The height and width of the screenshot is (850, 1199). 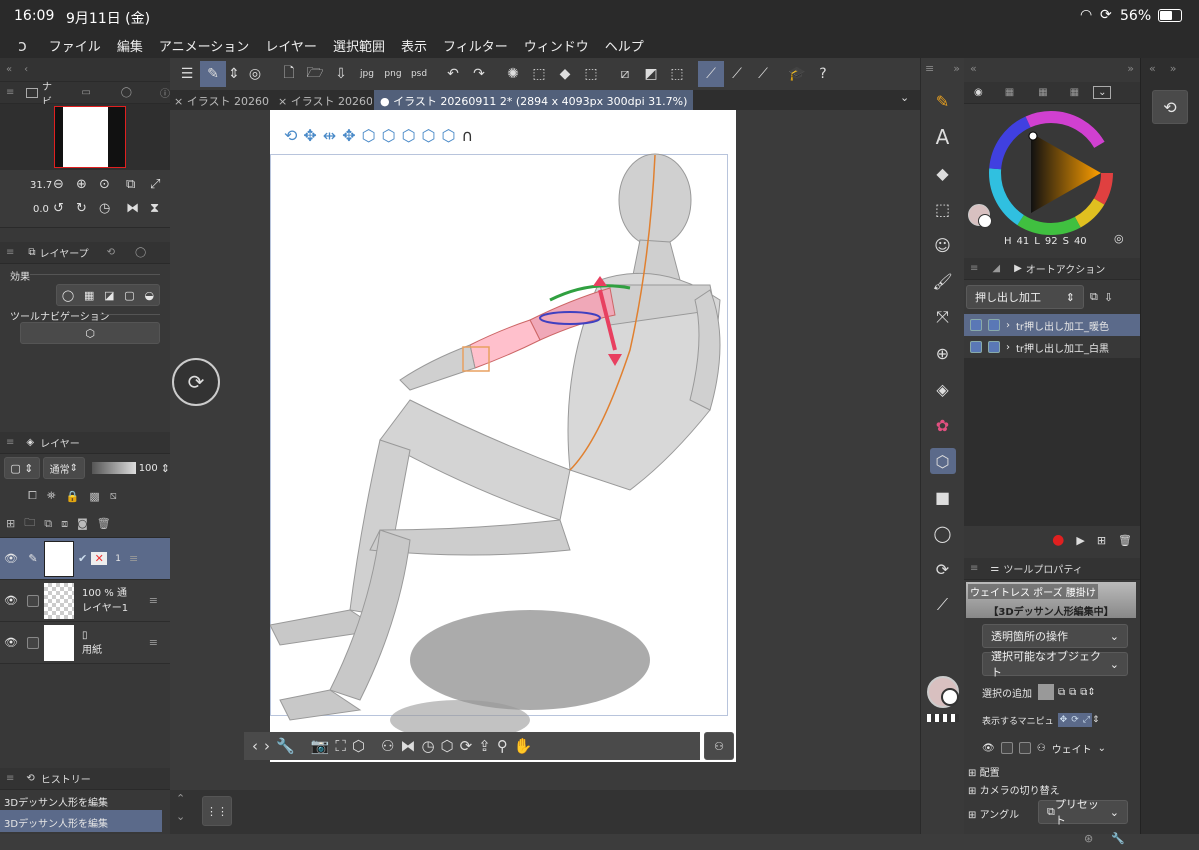 What do you see at coordinates (1024, 748) in the screenshot?
I see `object-checkbox` at bounding box center [1024, 748].